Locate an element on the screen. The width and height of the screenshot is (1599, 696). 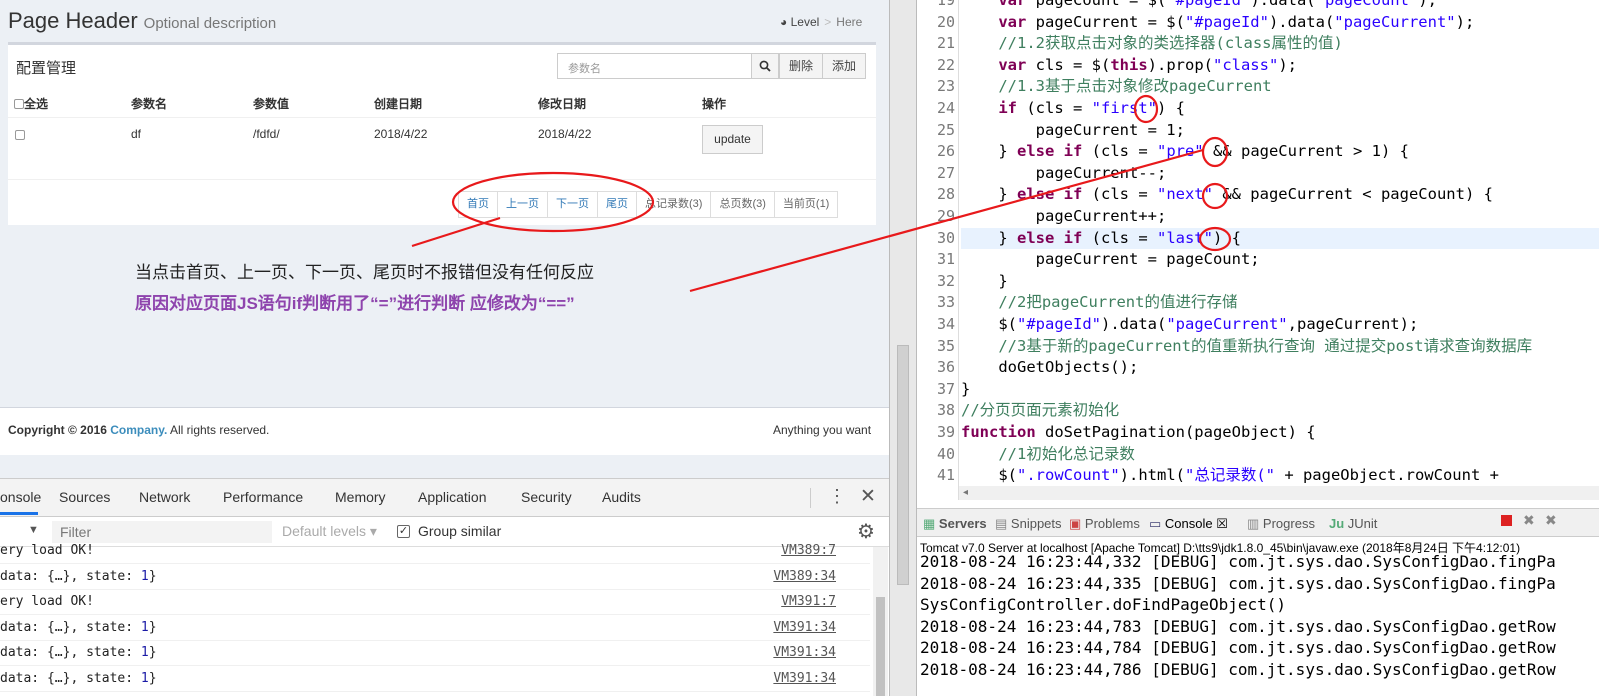
console-message-text: data: {…}, state: 1} is located at coordinates (78, 678).